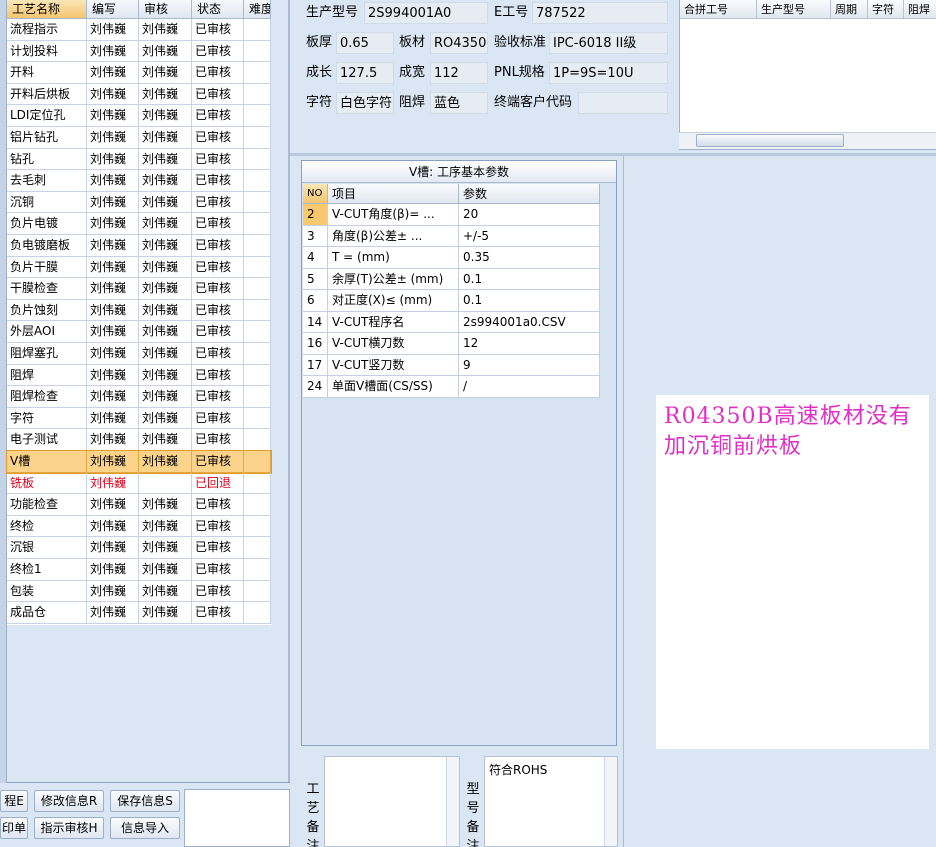  What do you see at coordinates (365, 103) in the screenshot?
I see `legend-field: 白色字符` at bounding box center [365, 103].